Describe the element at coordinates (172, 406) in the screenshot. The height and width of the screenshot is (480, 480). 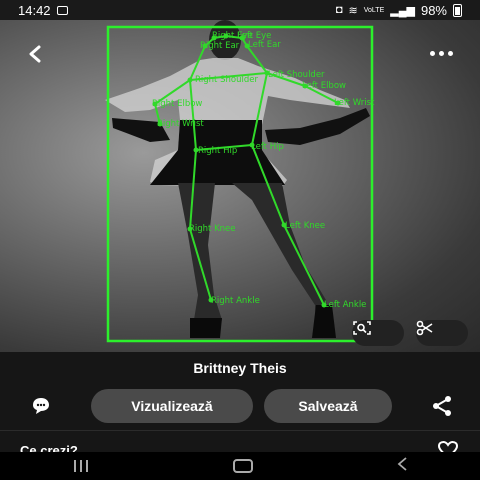
I see `view-button: Vizualizează` at that location.